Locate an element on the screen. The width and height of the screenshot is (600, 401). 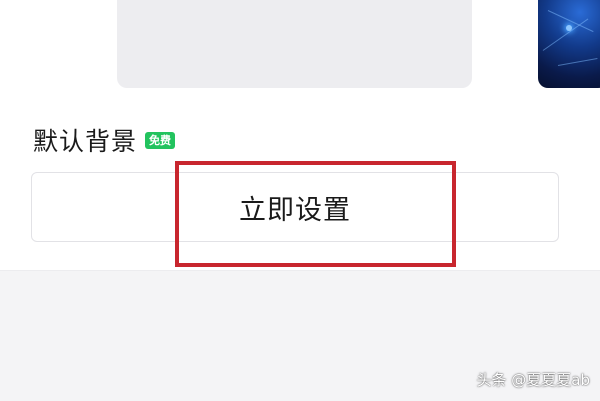
section-header: 默认背景 免费 is located at coordinates (104, 140).